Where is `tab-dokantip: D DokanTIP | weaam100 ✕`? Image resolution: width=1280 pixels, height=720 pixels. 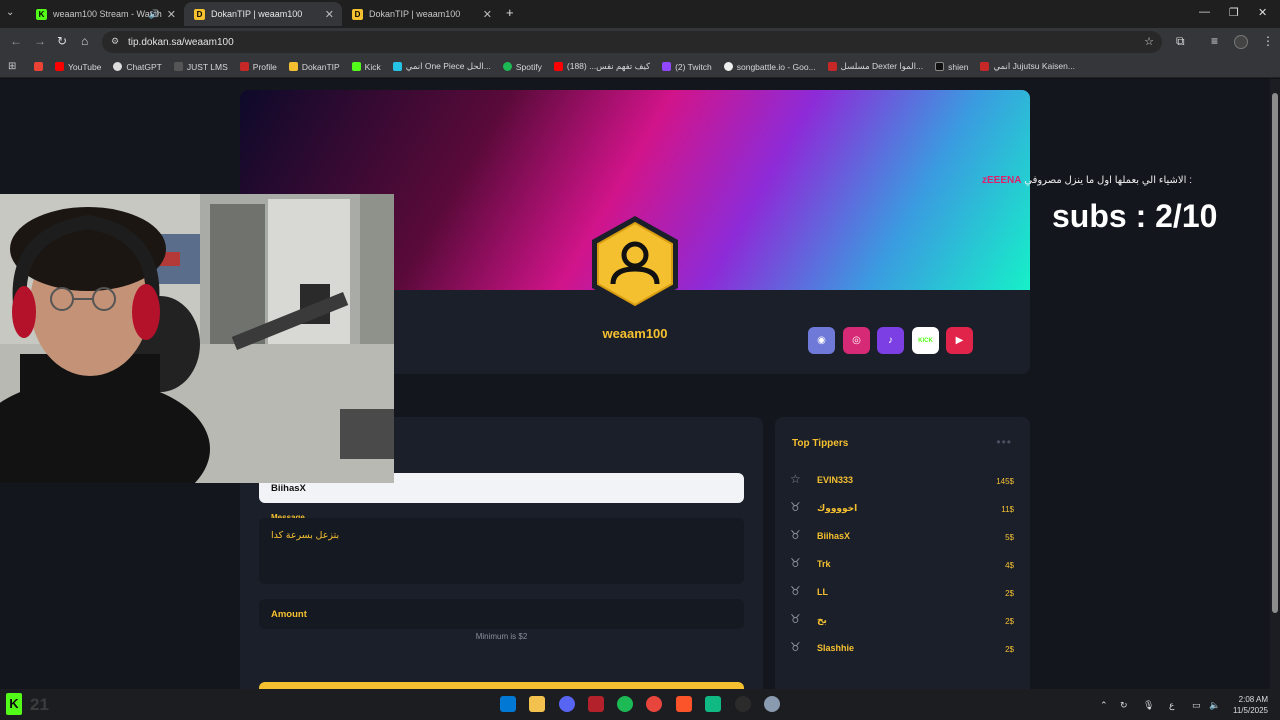
tab-dokantip: D DokanTIP | weaam100 ✕ is located at coordinates (421, 14).